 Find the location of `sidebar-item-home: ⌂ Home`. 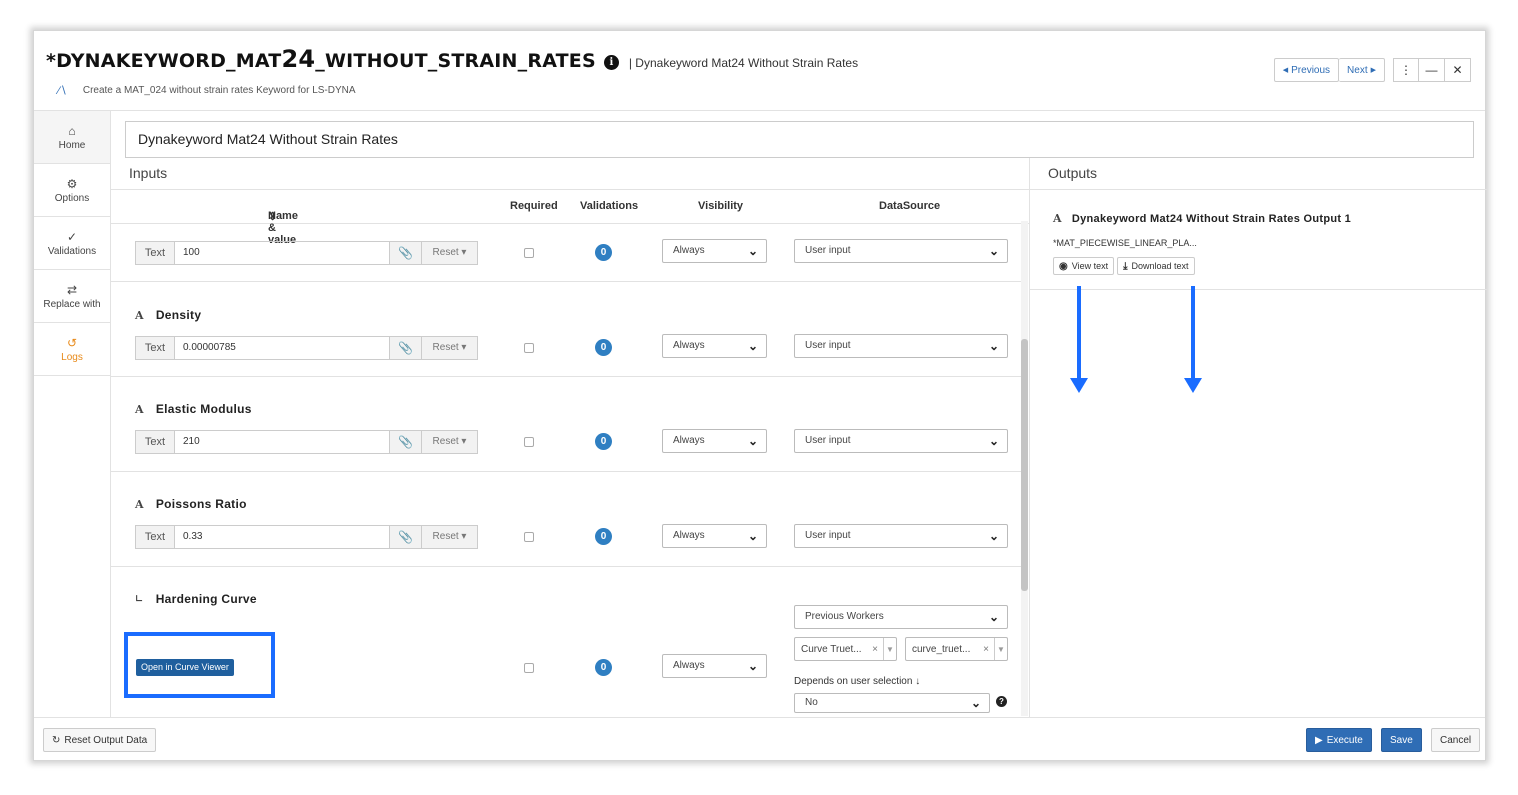

sidebar-item-home: ⌂ Home is located at coordinates (72, 137).